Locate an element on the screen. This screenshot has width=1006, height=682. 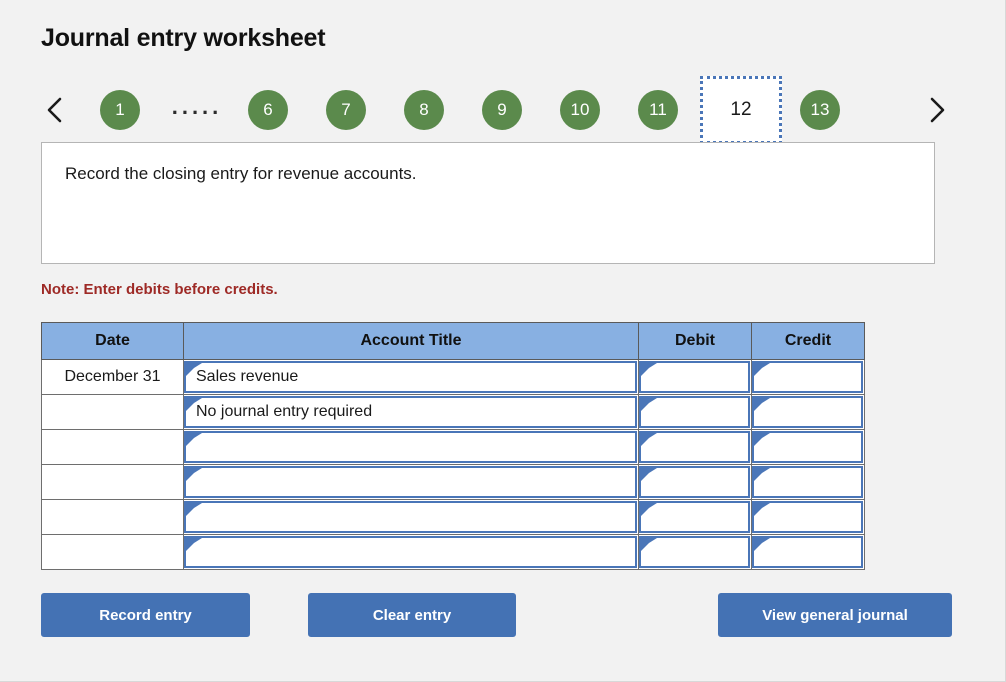
account-title-field: Sales revenue is located at coordinates (410, 377).